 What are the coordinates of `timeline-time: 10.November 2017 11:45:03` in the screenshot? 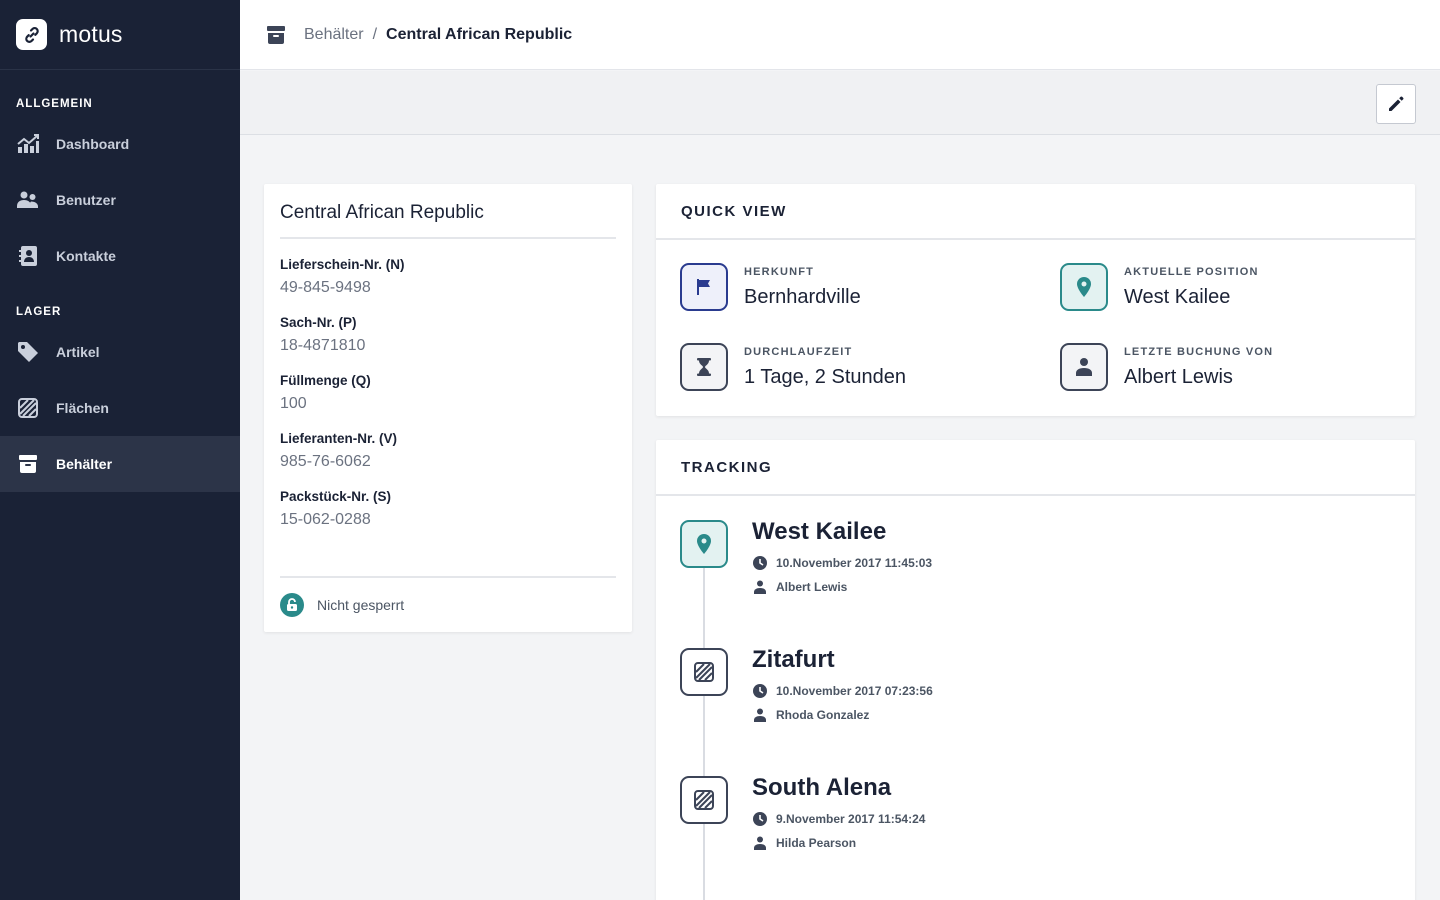 It's located at (854, 563).